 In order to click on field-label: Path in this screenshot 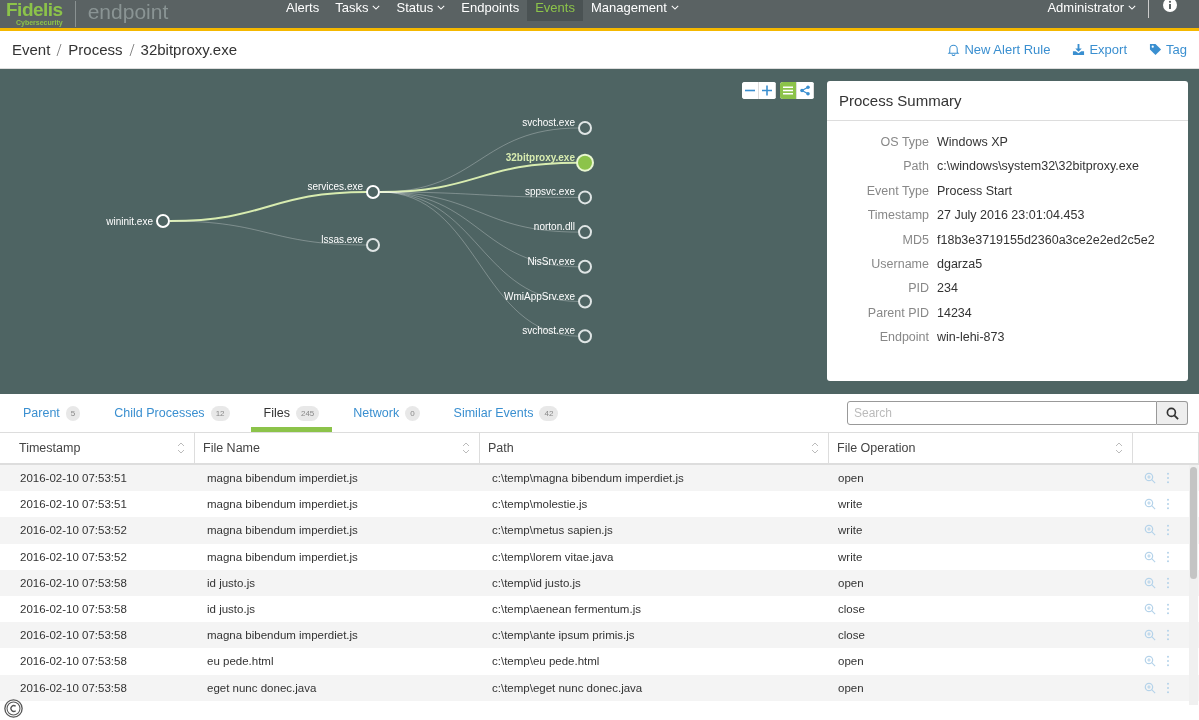, I will do `click(915, 166)`.